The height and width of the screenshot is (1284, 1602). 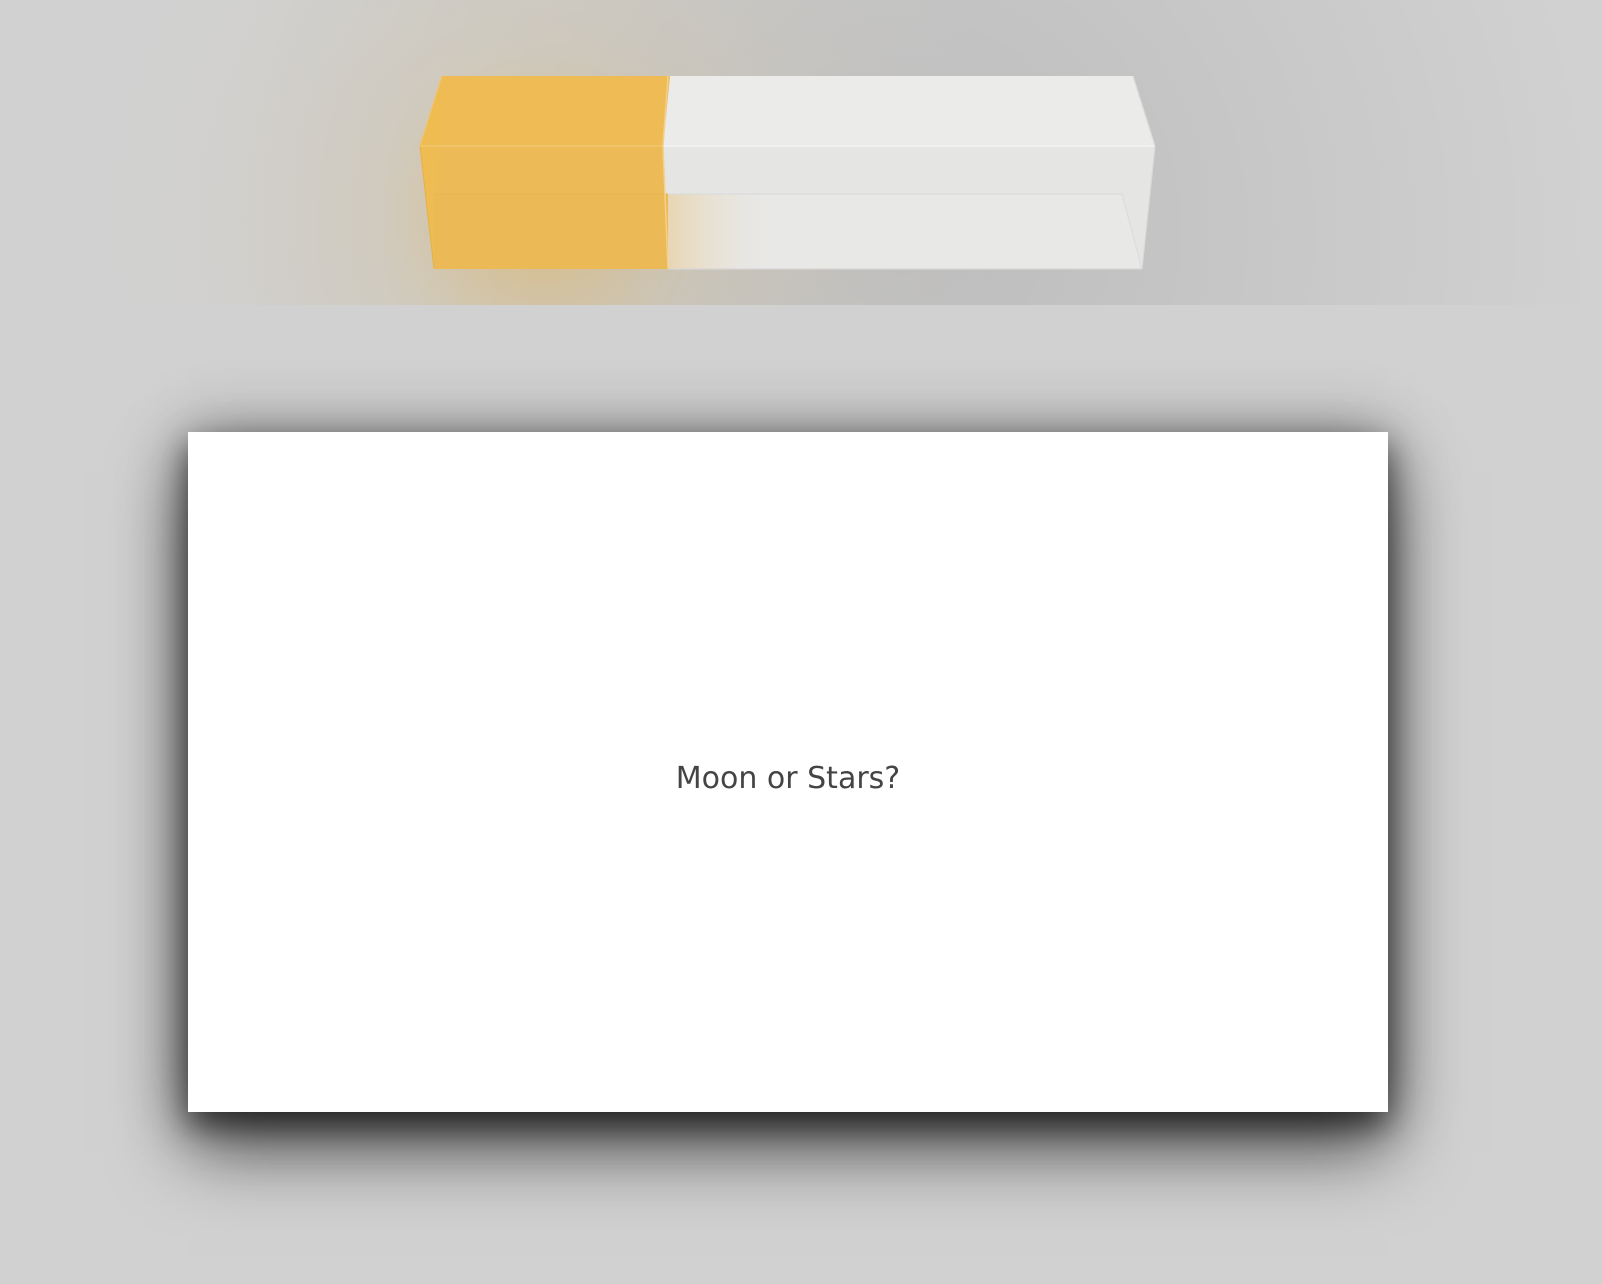 What do you see at coordinates (909, 172) in the screenshot?
I see `progress-track` at bounding box center [909, 172].